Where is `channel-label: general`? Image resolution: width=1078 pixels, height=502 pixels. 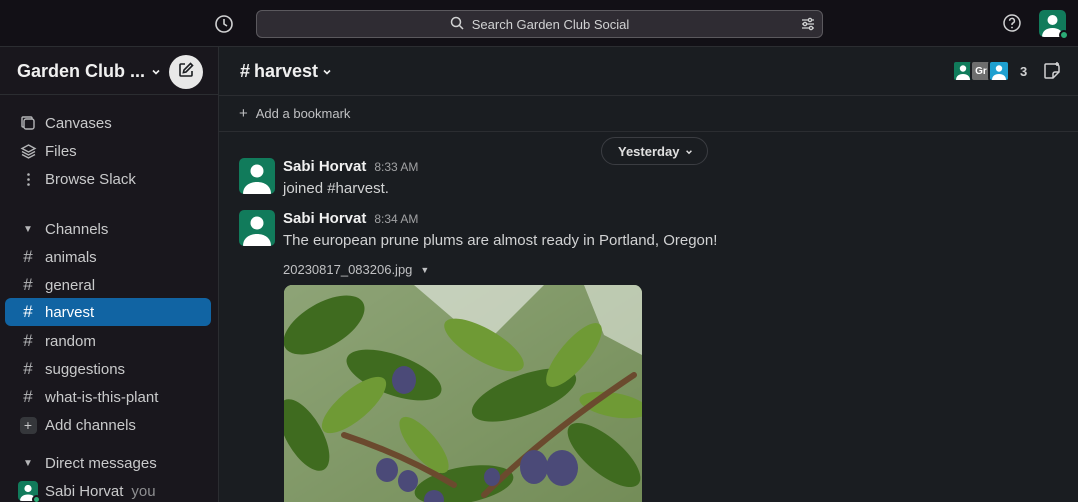
channel-label: general is located at coordinates (70, 285).